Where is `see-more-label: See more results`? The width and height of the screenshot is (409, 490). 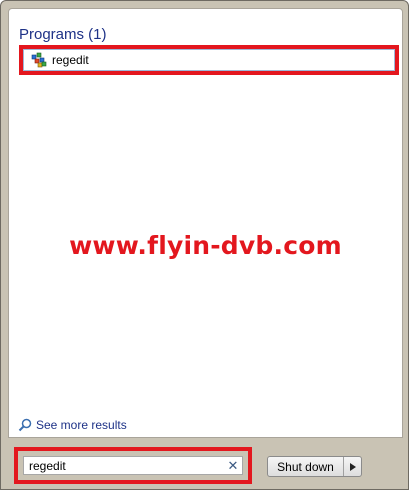 see-more-label: See more results is located at coordinates (81, 425).